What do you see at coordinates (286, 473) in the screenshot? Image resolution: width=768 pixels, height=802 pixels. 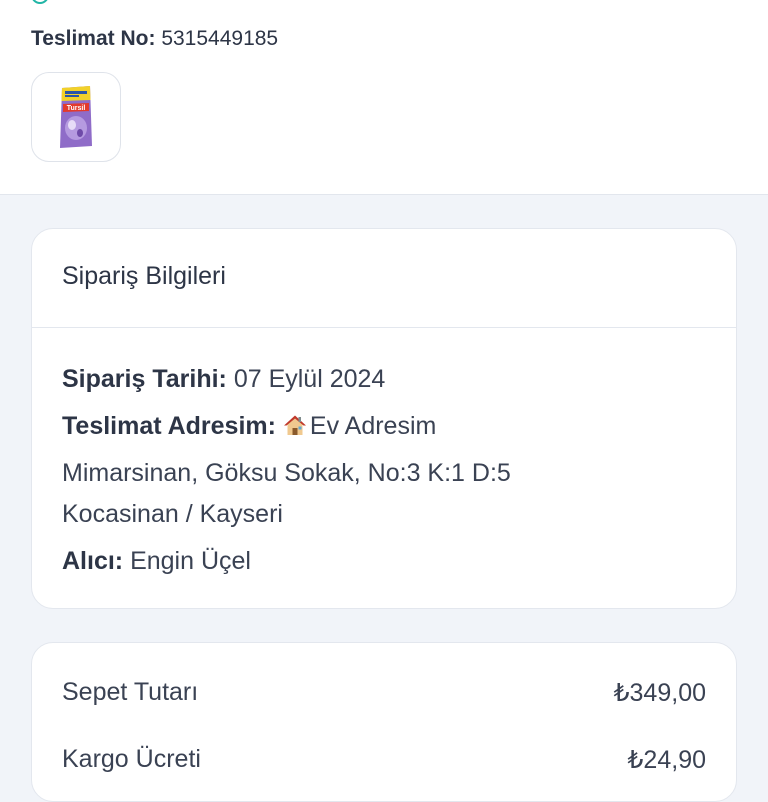 I see `address-line-1: Mimarsinan, Göksu Sokak, No:3 K:1 D:5` at bounding box center [286, 473].